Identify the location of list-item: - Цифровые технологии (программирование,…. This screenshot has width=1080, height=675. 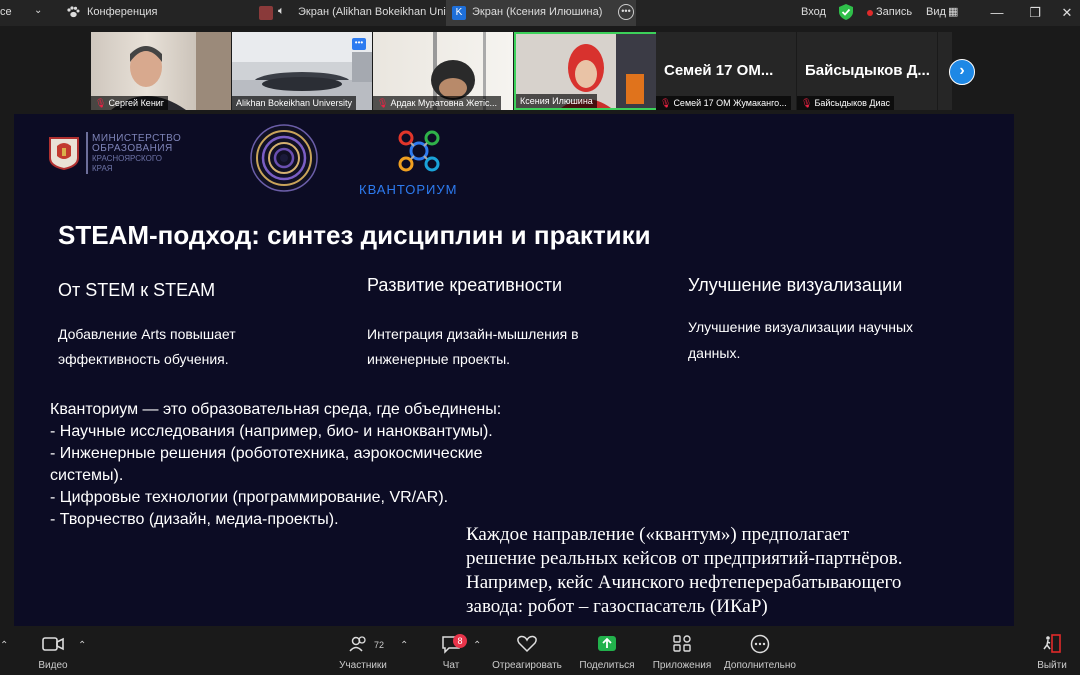
(249, 497).